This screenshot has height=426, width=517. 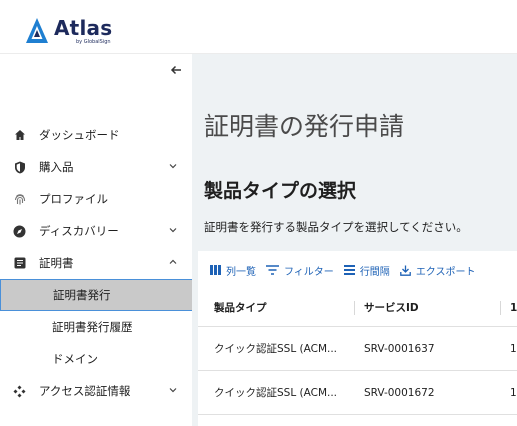 I want to click on fingerprint-icon, so click(x=19, y=199).